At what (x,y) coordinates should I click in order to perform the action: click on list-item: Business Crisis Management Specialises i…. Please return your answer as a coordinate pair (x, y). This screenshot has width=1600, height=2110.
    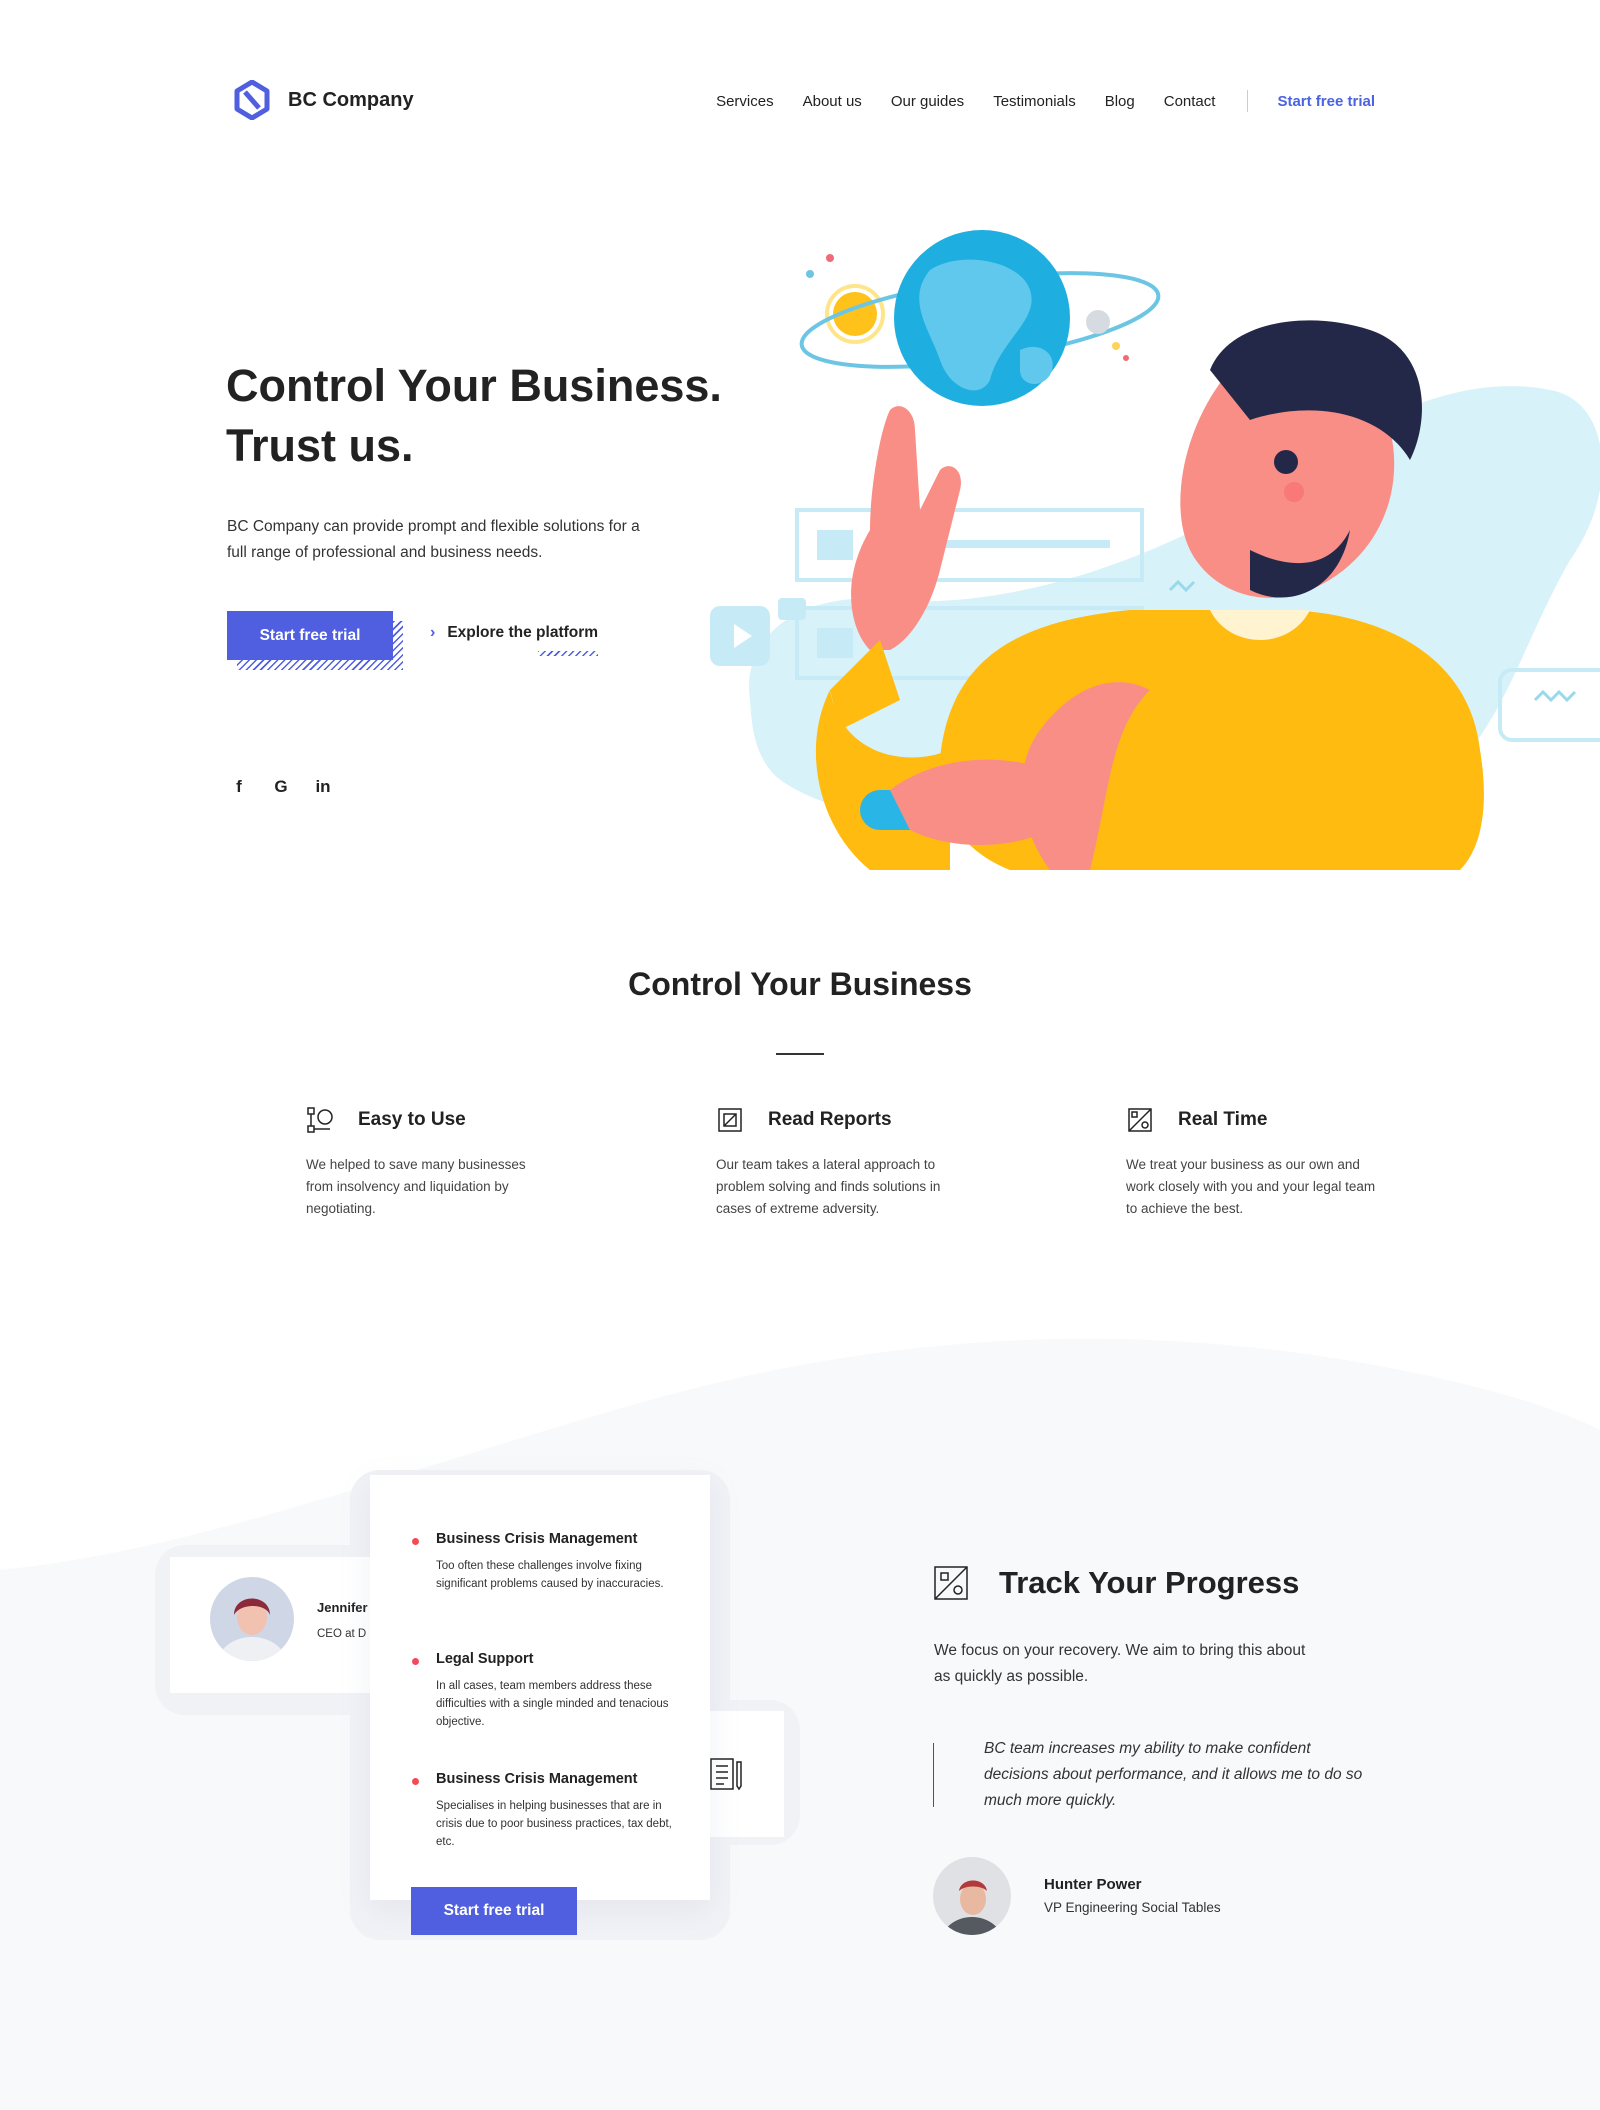
    Looking at the image, I should click on (544, 1811).